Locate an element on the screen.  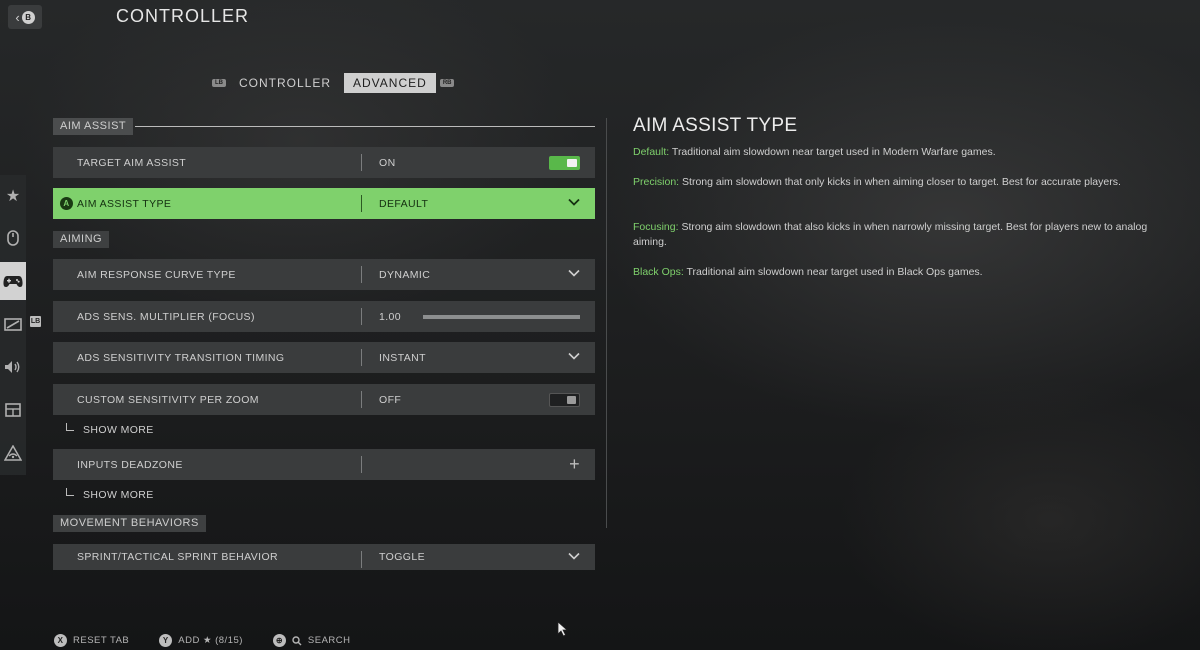
section-aim-assist: AIM ASSIST is located at coordinates (93, 126).